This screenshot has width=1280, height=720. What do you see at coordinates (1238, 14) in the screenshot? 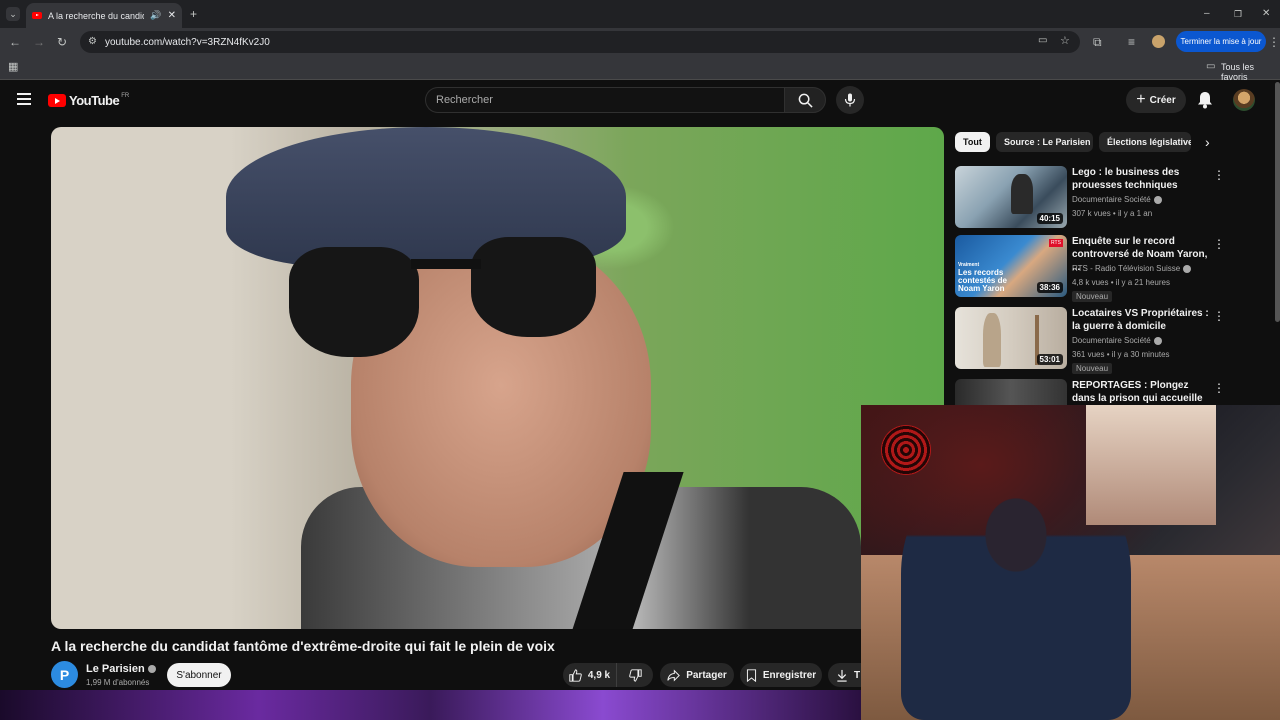
I see `maximize-icon: ❐` at bounding box center [1238, 14].